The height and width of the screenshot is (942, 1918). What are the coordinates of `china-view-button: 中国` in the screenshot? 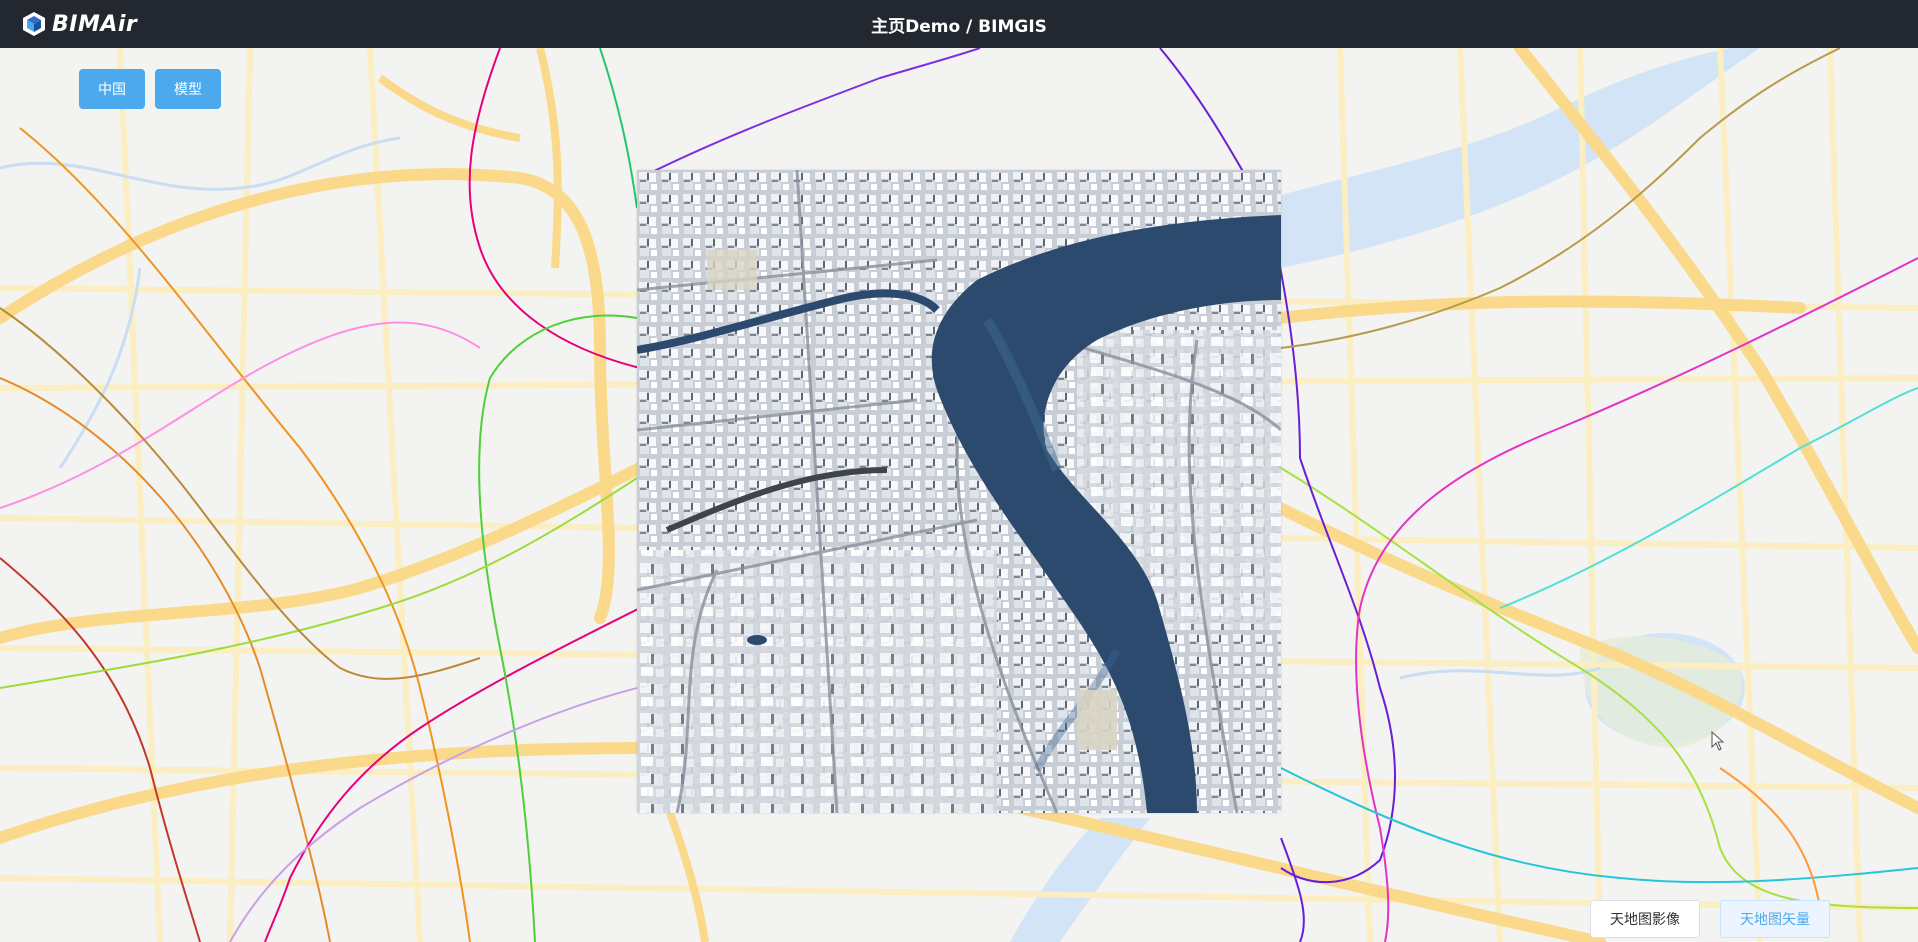 It's located at (112, 89).